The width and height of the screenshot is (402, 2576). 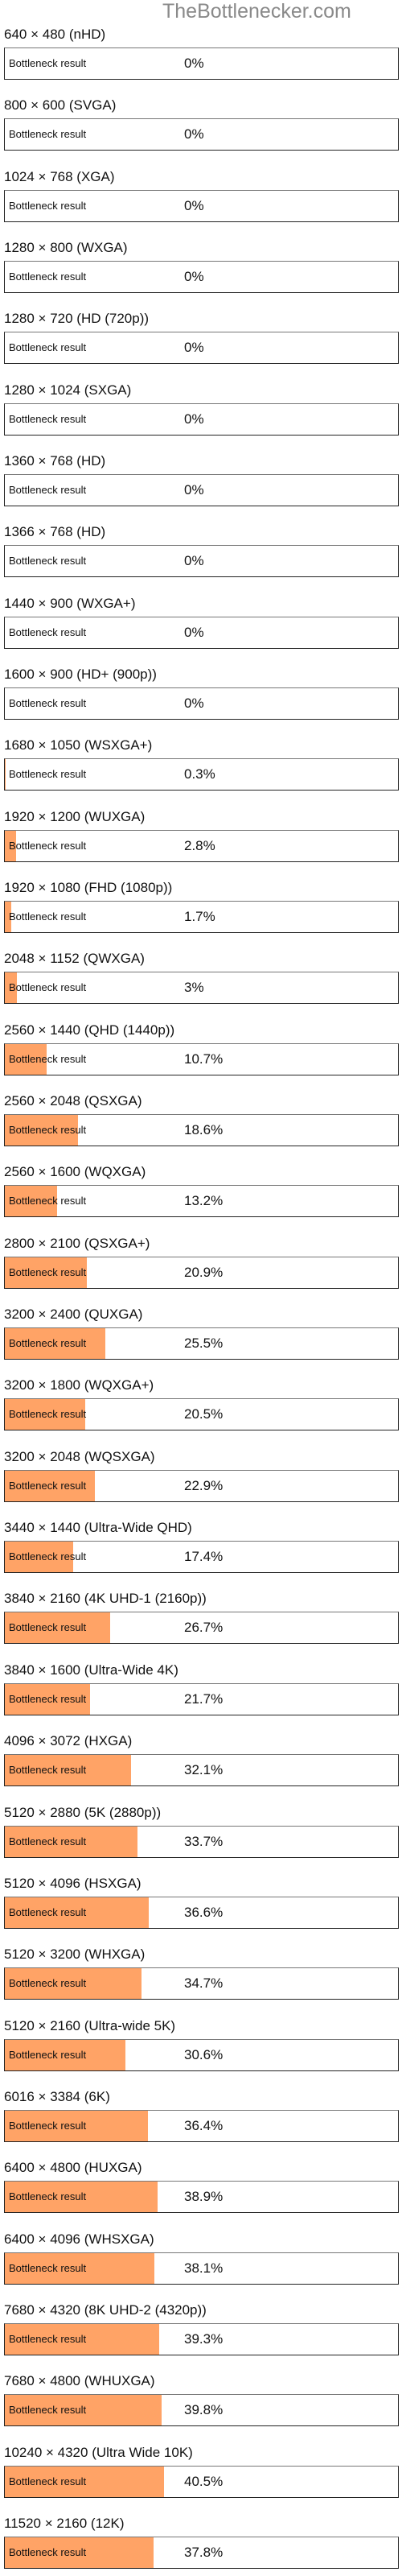 I want to click on bottleneck-bar: Bottleneck result 18.6%, so click(x=201, y=1130).